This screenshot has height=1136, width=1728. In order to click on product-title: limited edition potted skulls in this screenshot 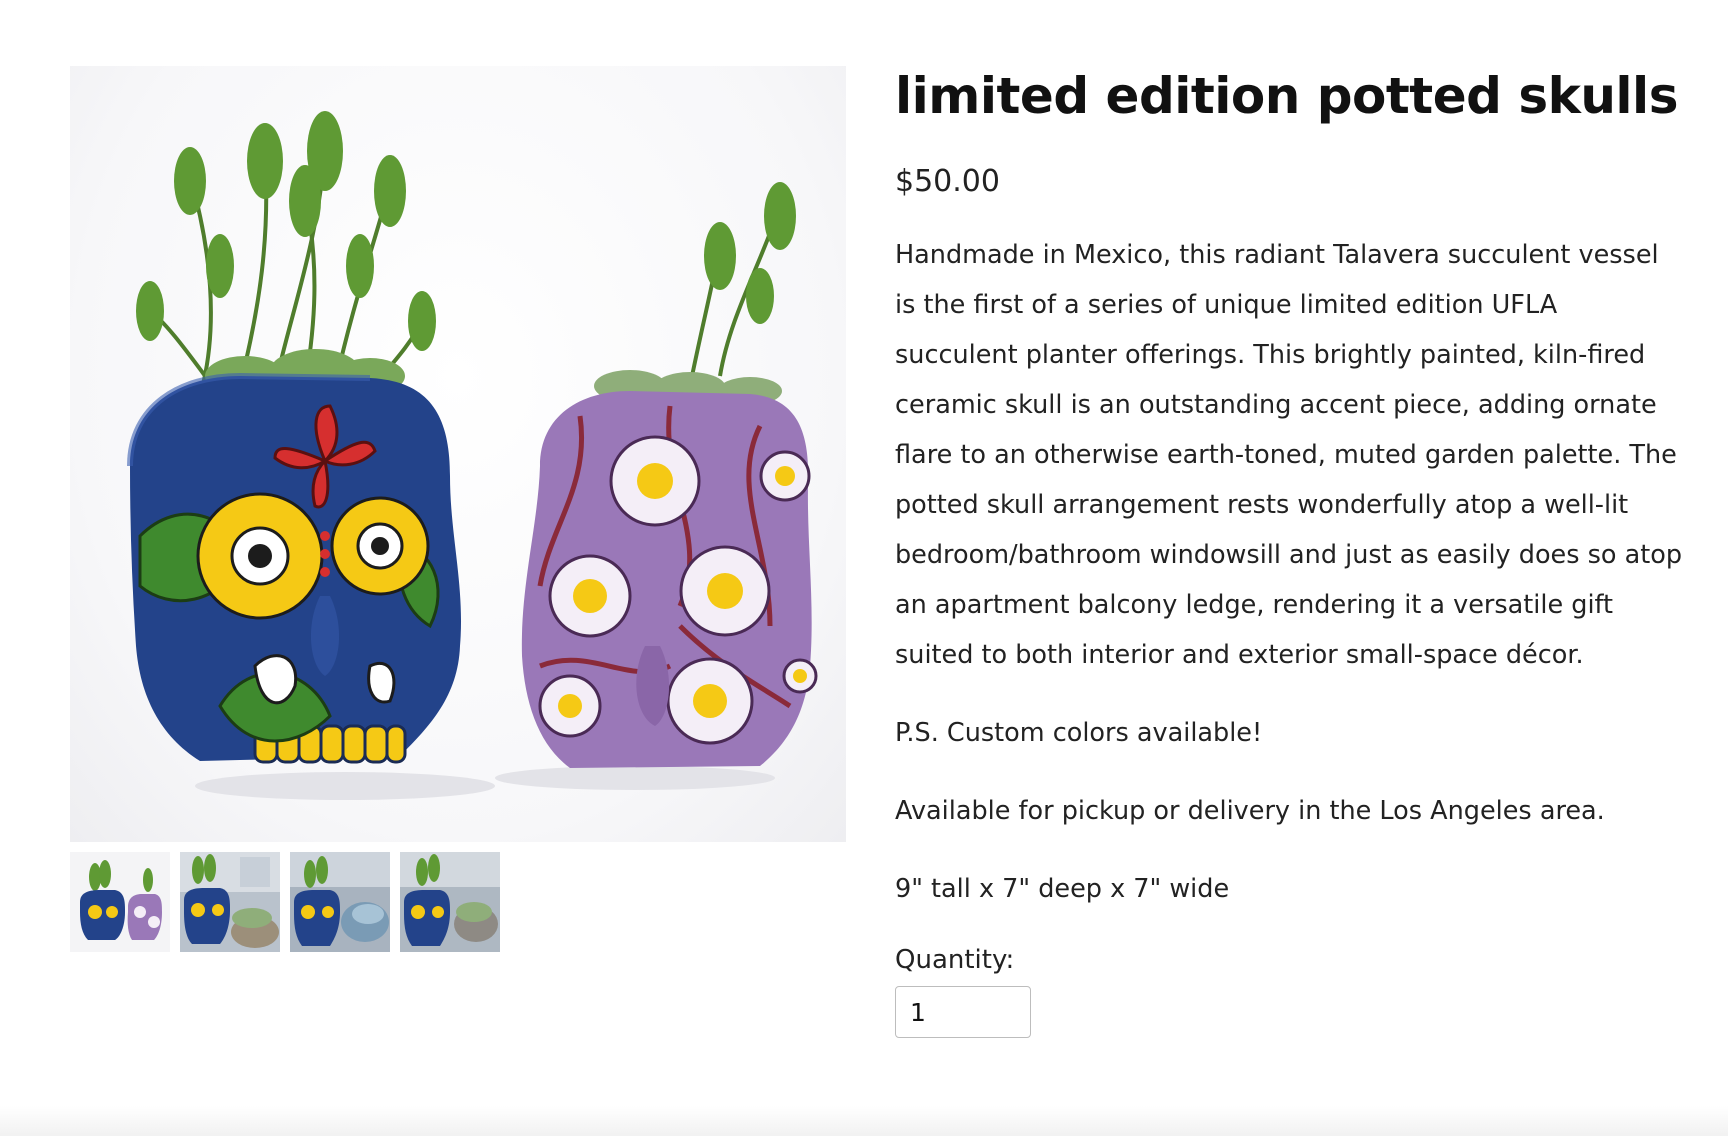, I will do `click(1286, 96)`.